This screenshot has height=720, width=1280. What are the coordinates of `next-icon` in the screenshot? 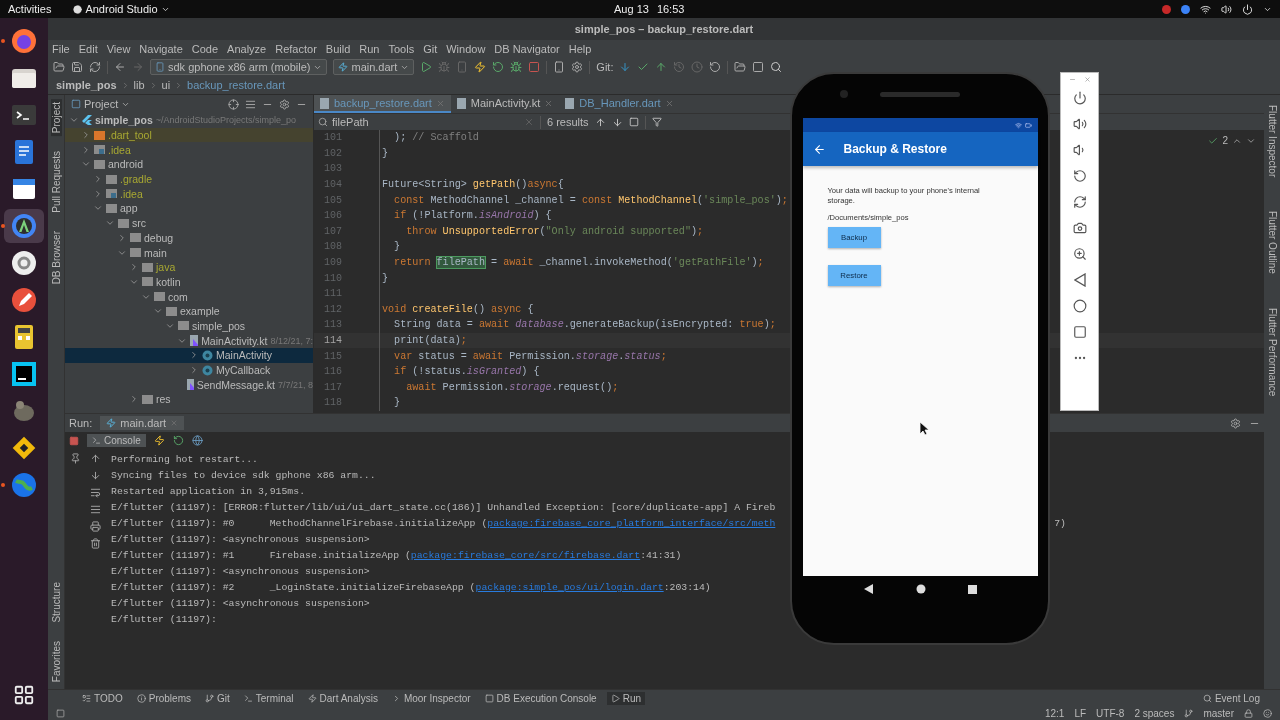 It's located at (617, 122).